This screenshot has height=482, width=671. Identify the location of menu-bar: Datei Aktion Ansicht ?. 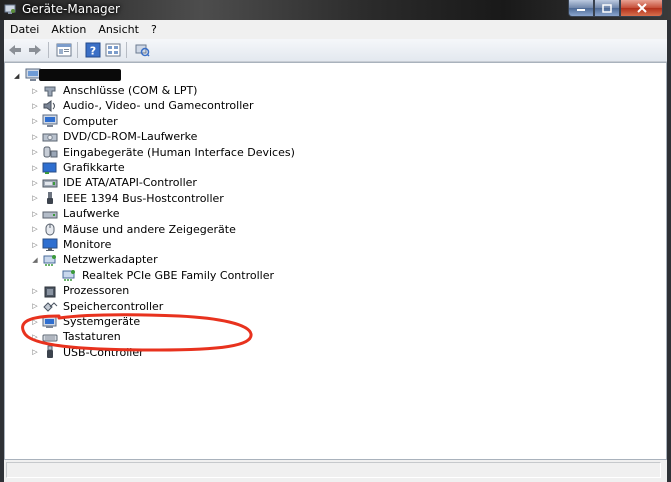
(335, 29).